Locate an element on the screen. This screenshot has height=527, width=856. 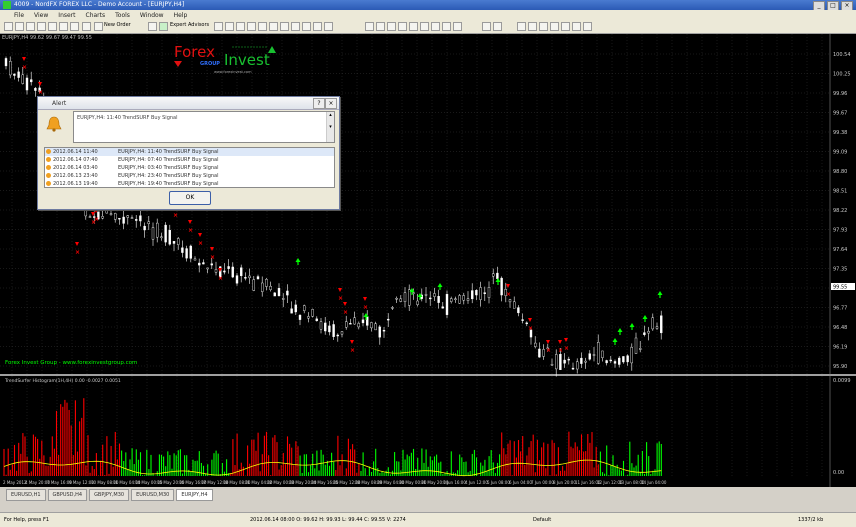
bell-icon is located at coordinates (54, 124).